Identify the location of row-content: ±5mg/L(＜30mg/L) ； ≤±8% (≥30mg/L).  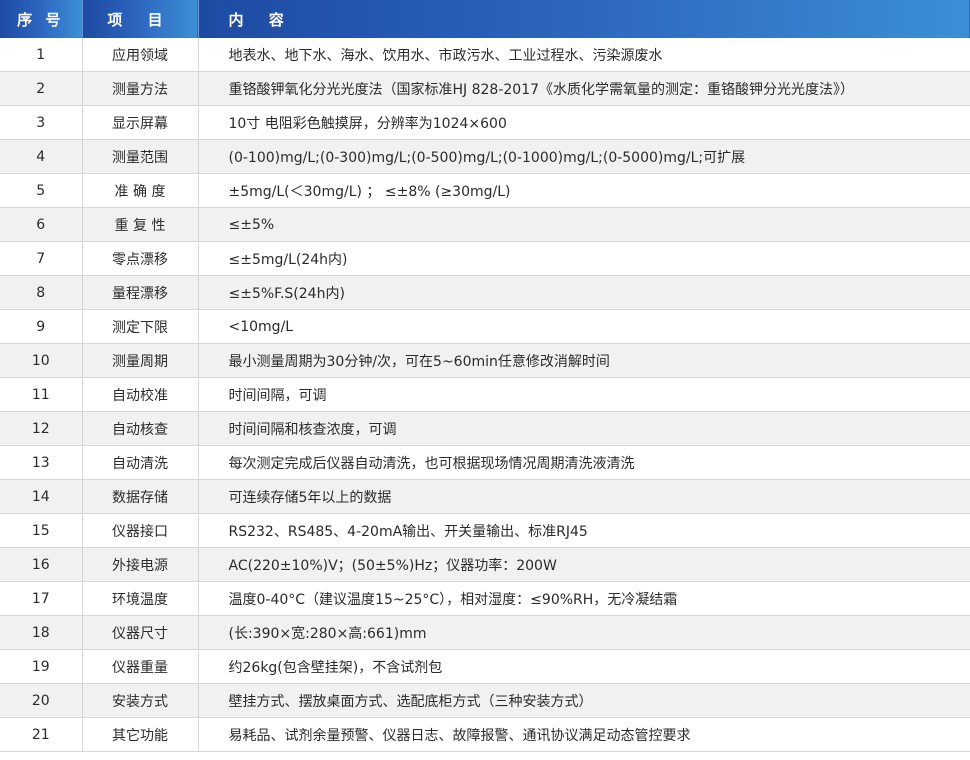
(584, 190).